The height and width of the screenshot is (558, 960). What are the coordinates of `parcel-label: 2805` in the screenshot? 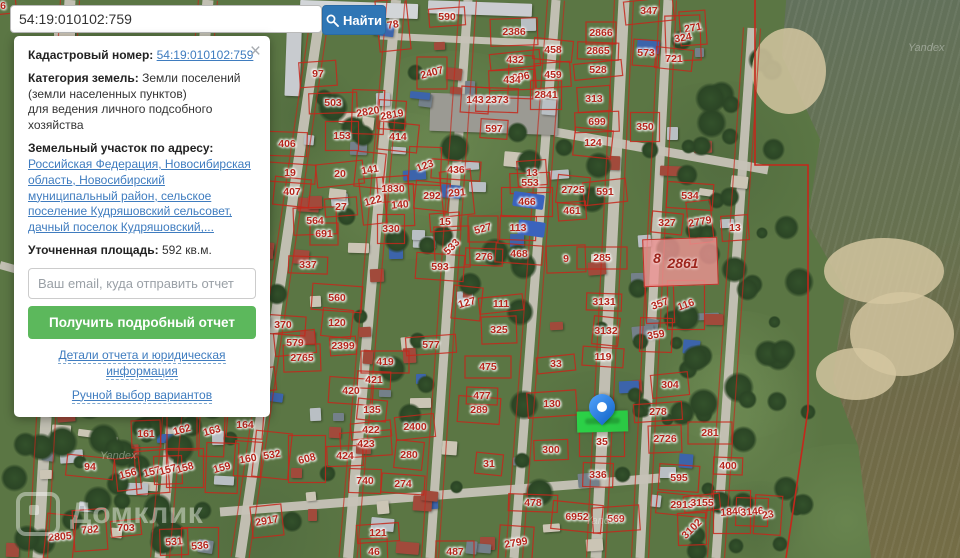 It's located at (60, 537).